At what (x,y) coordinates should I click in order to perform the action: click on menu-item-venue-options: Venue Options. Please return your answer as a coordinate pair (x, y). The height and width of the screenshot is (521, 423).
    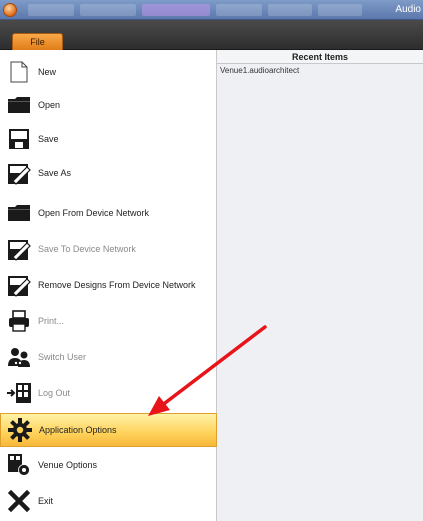
    Looking at the image, I should click on (108, 465).